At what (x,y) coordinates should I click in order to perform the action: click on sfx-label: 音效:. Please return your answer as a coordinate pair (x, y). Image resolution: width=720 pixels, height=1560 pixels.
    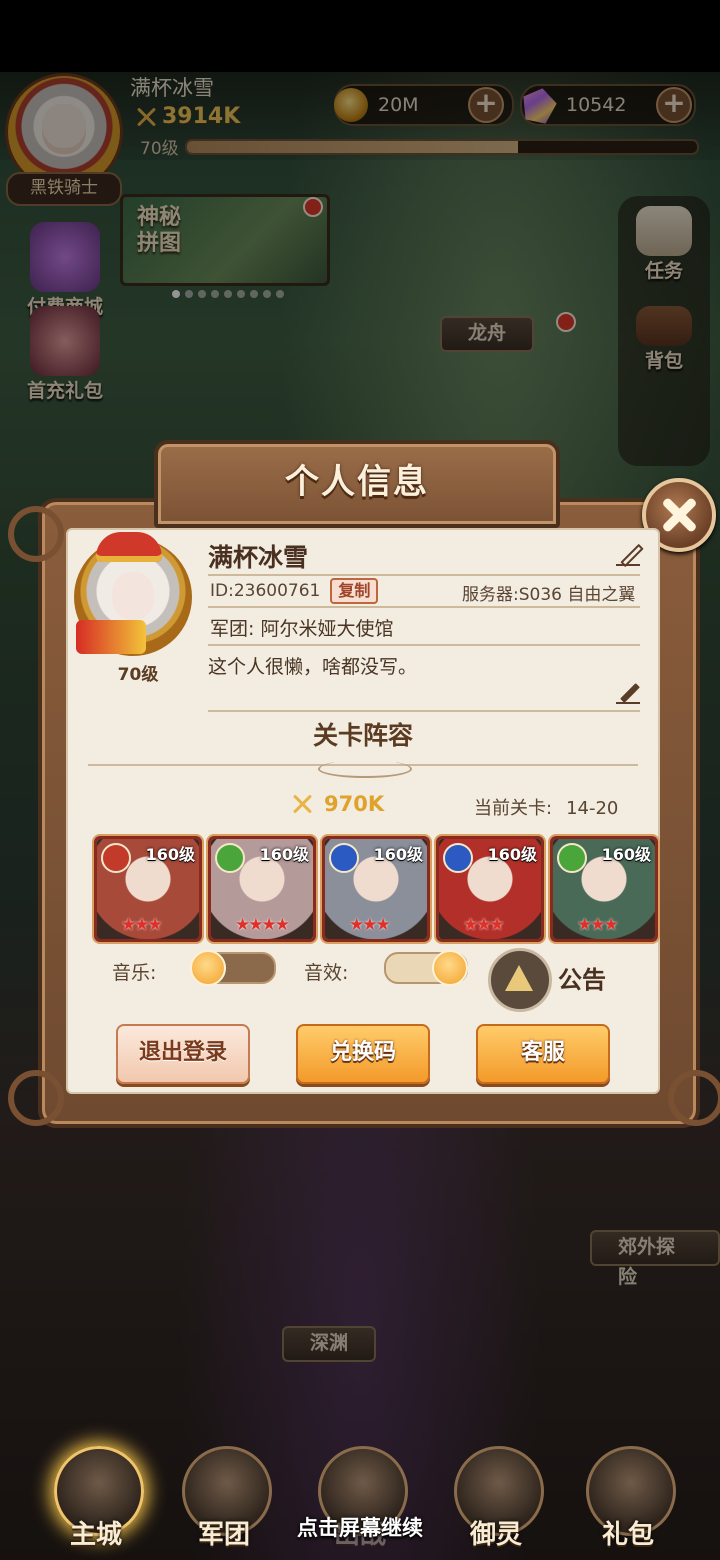
    Looking at the image, I should click on (326, 973).